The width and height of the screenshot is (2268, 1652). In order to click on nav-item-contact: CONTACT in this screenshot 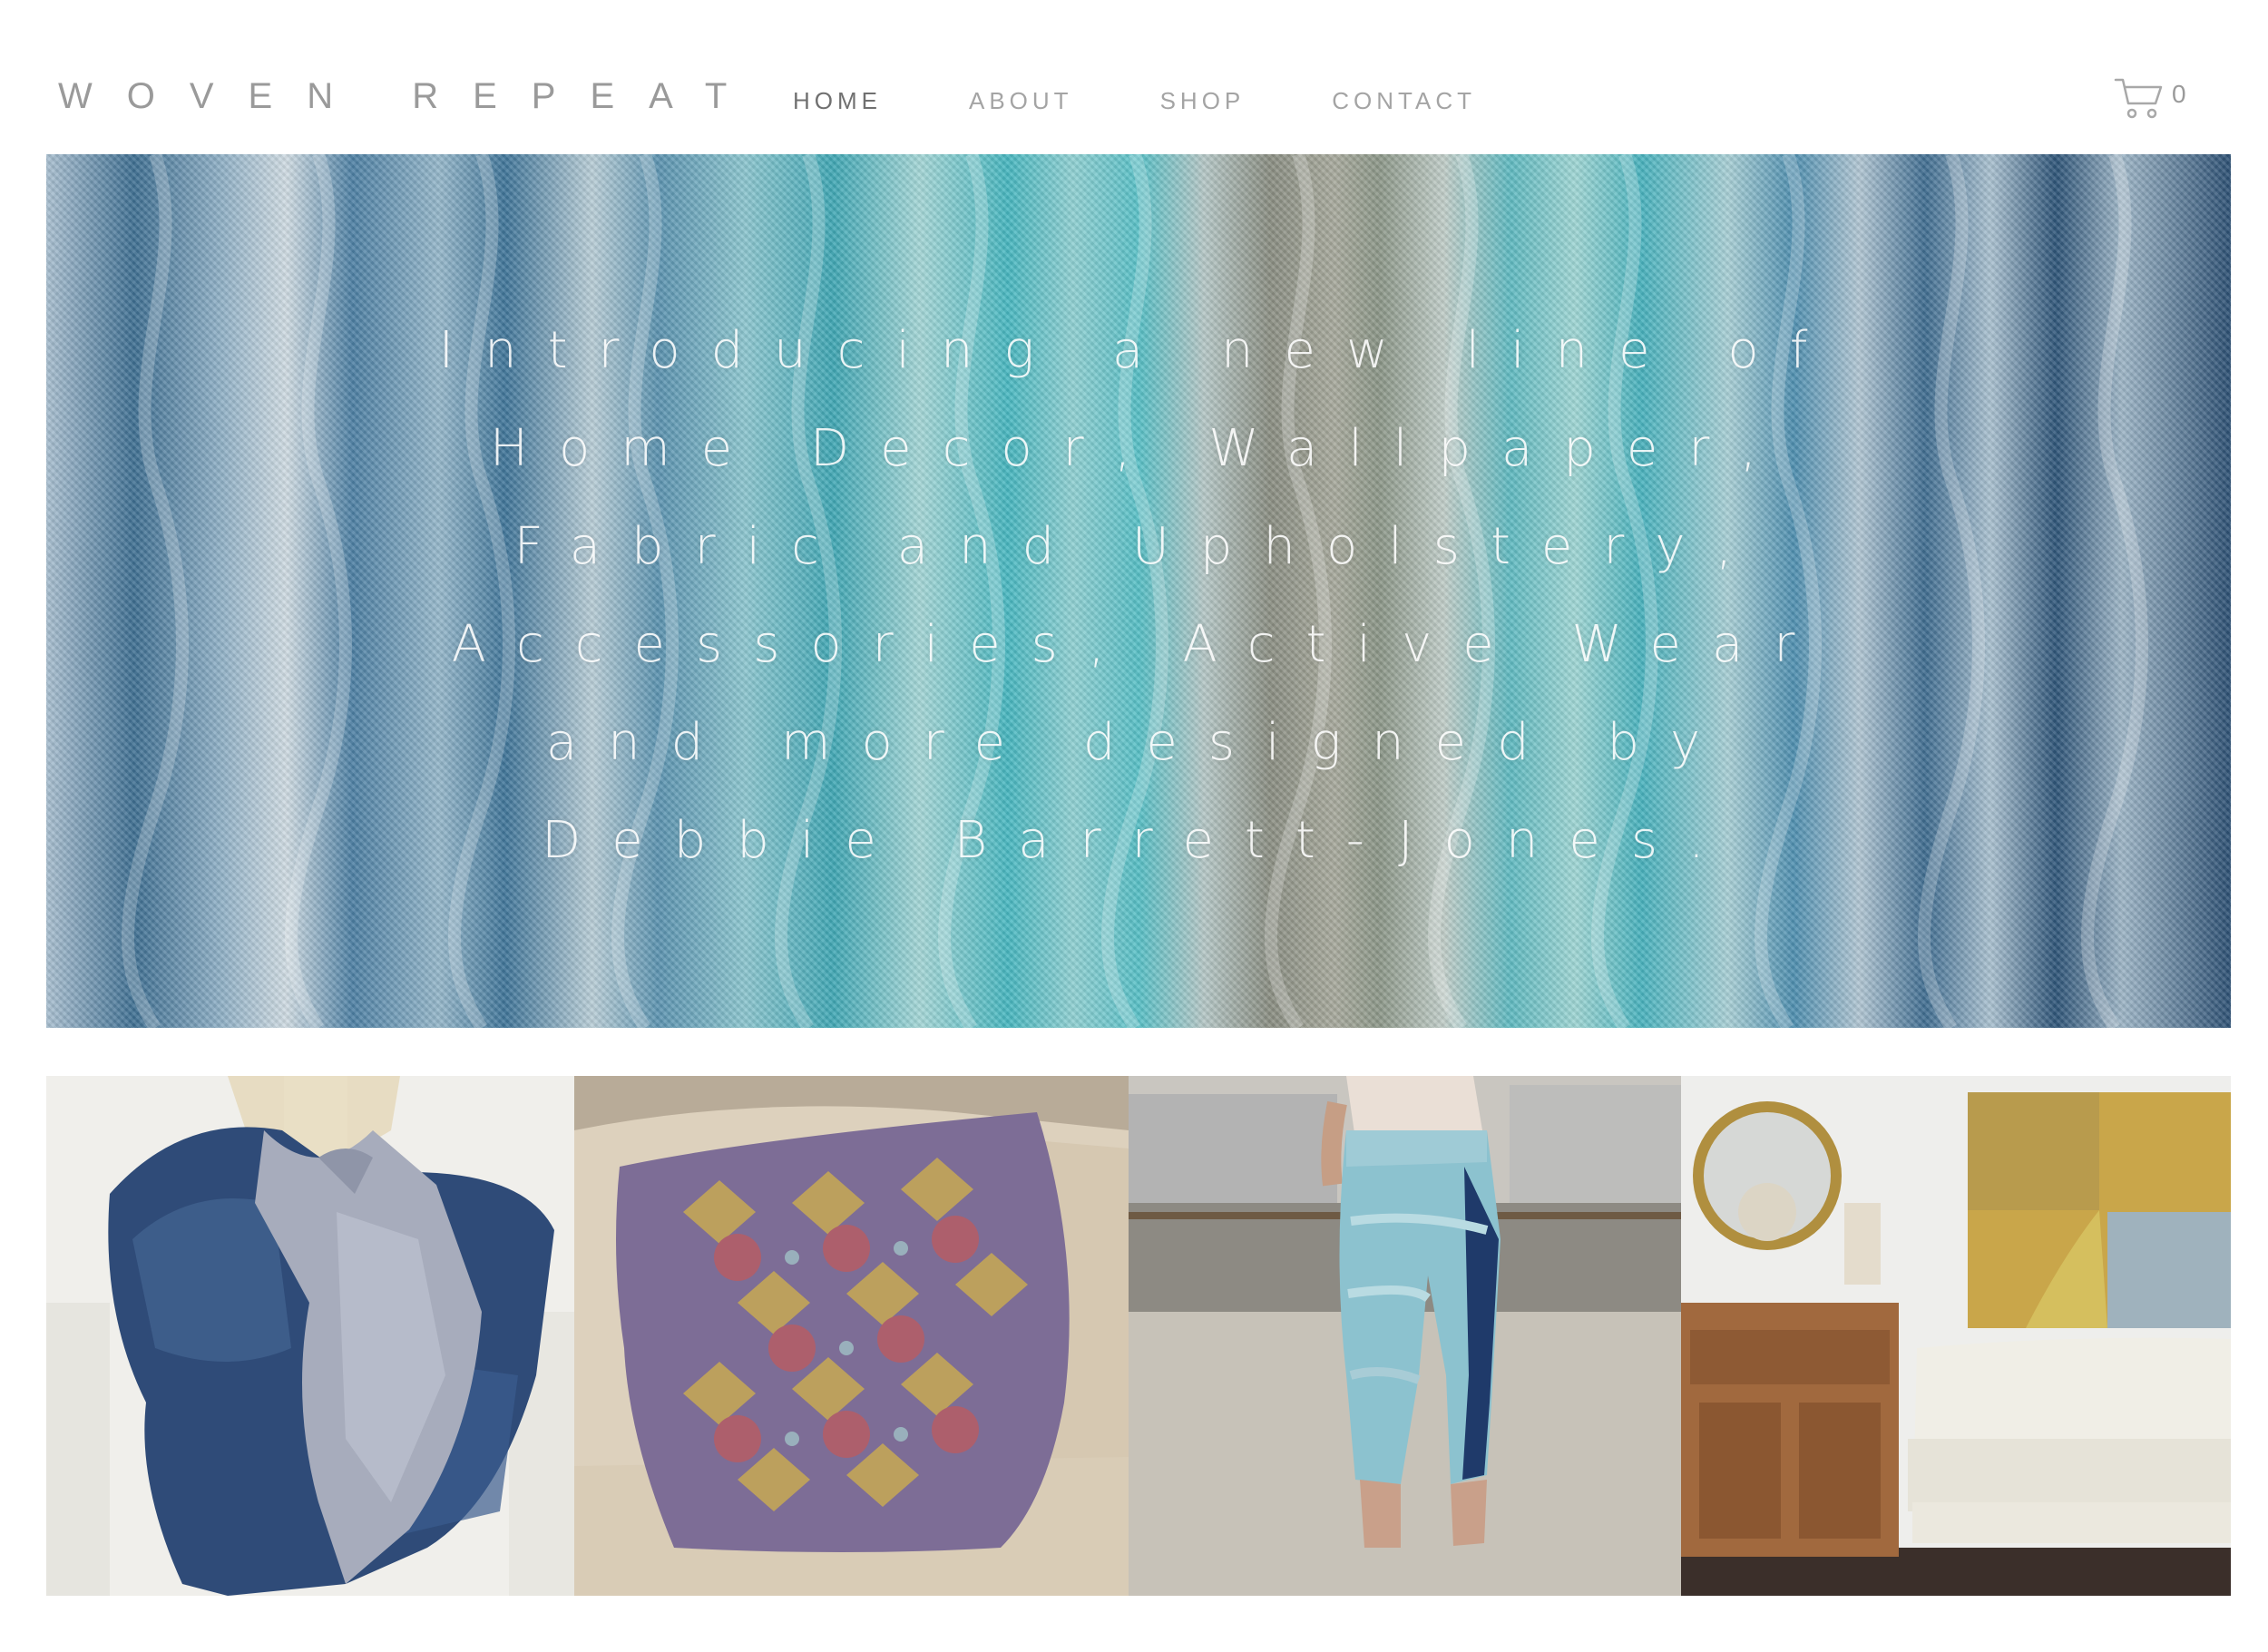, I will do `click(1404, 101)`.